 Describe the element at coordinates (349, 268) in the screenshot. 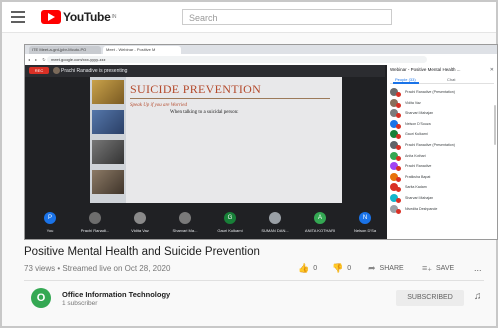

I see `dislike-count: 0` at that location.